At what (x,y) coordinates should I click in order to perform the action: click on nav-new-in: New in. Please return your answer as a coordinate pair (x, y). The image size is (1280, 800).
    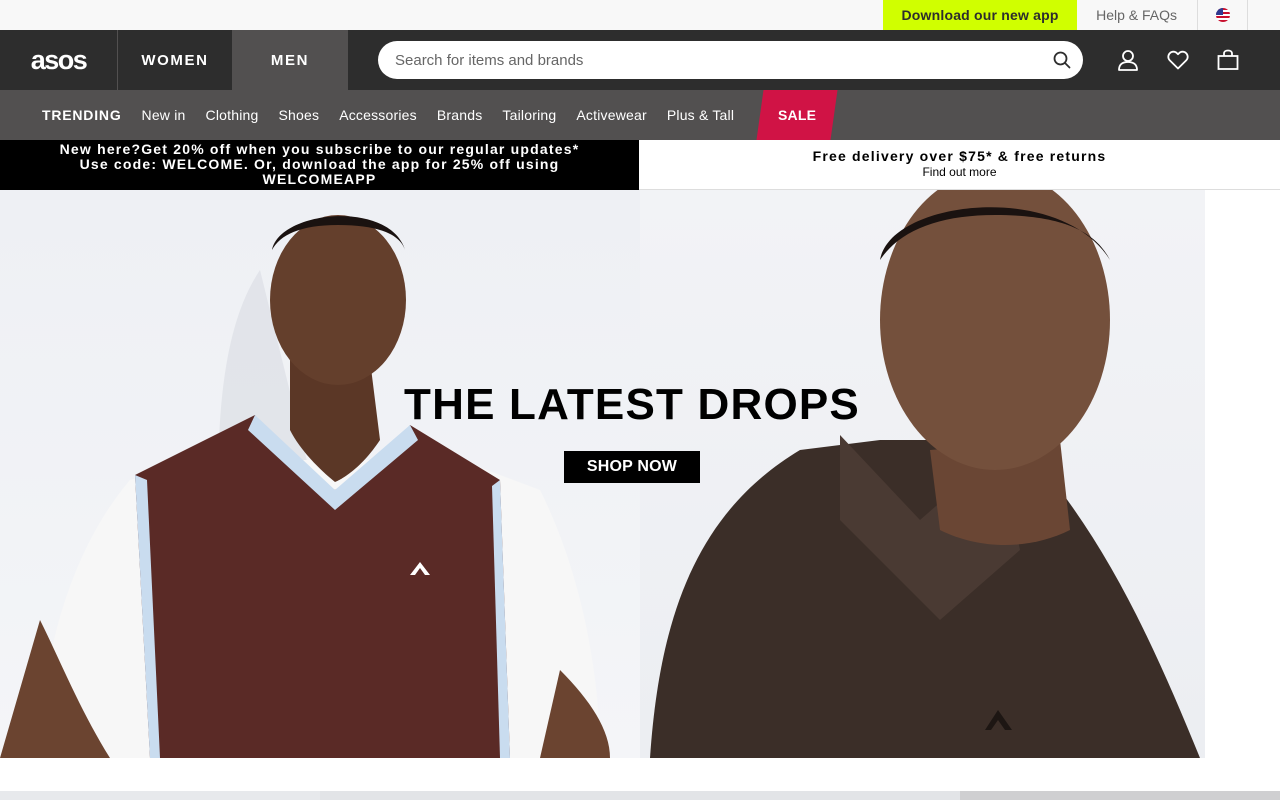
    Looking at the image, I should click on (164, 115).